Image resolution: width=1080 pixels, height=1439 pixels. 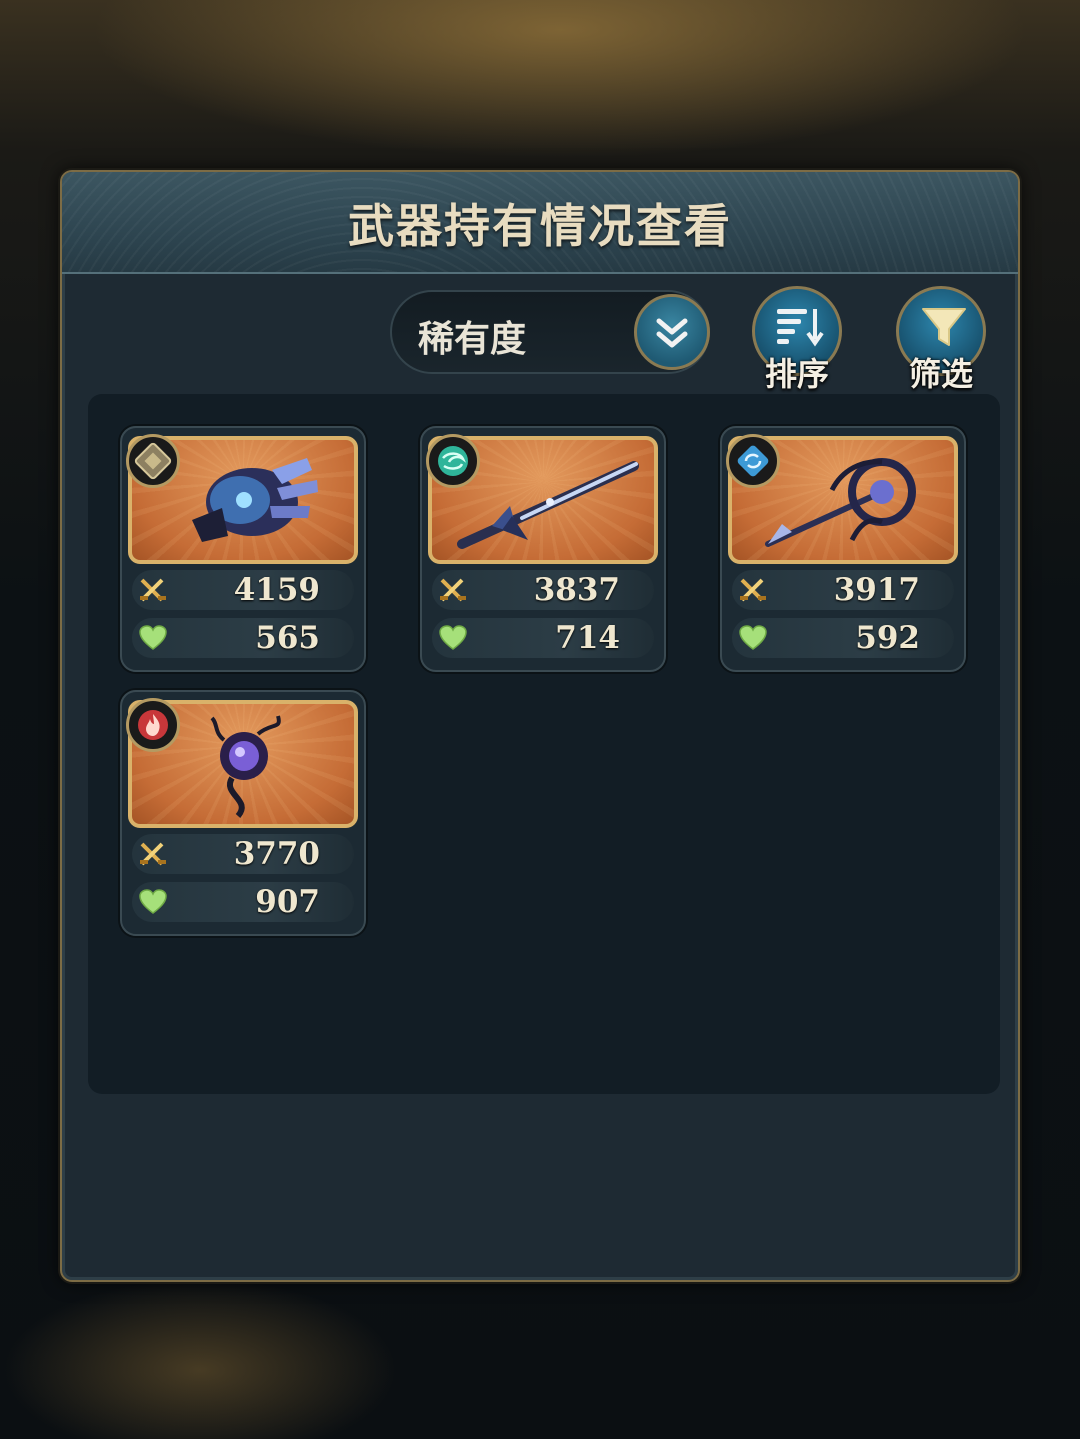 I want to click on weapon-card: 4159 565, so click(x=243, y=549).